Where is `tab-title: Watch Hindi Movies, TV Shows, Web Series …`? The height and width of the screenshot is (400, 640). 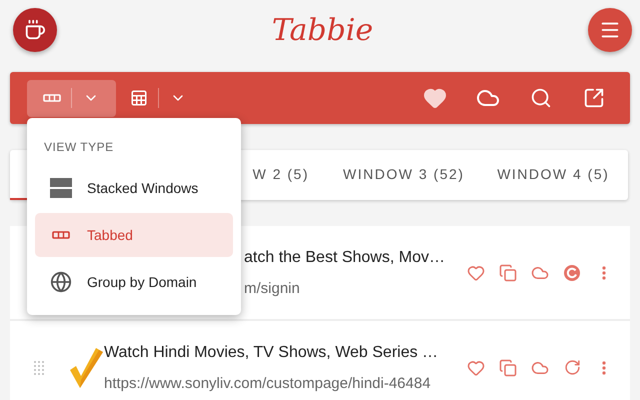 tab-title: Watch Hindi Movies, TV Shows, Web Series … is located at coordinates (276, 353).